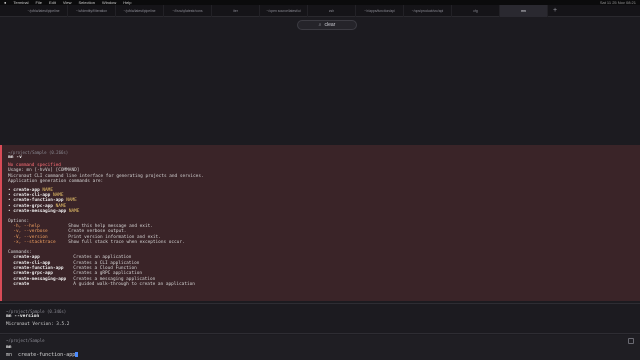 The height and width of the screenshot is (360, 640). What do you see at coordinates (9, 347) in the screenshot?
I see `prompt-context: mn` at bounding box center [9, 347].